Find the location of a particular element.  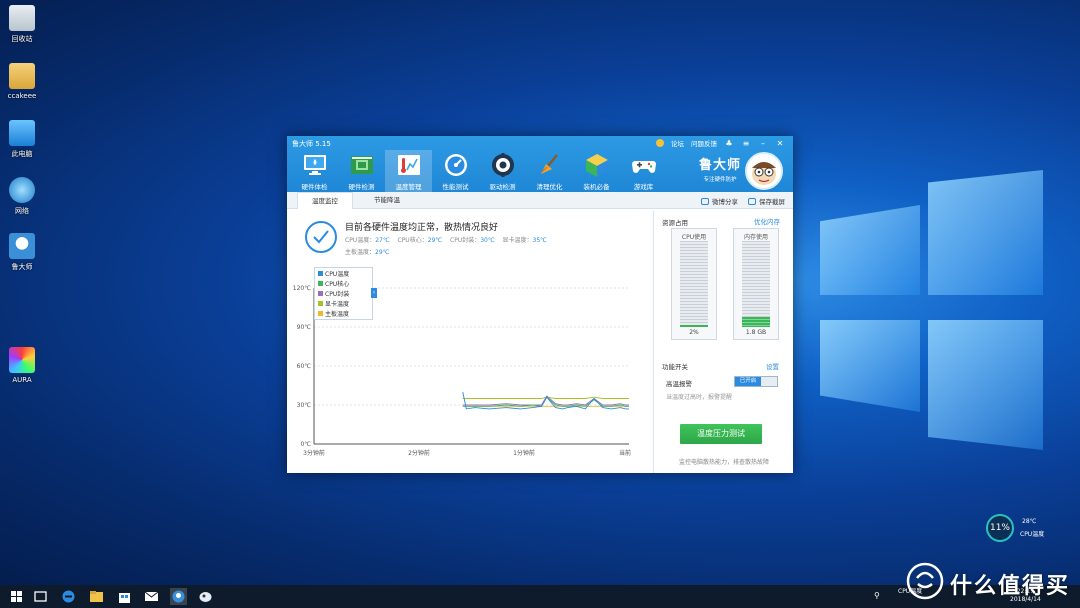

desktop-icon-label: 此电脑 is located at coordinates (22, 154).